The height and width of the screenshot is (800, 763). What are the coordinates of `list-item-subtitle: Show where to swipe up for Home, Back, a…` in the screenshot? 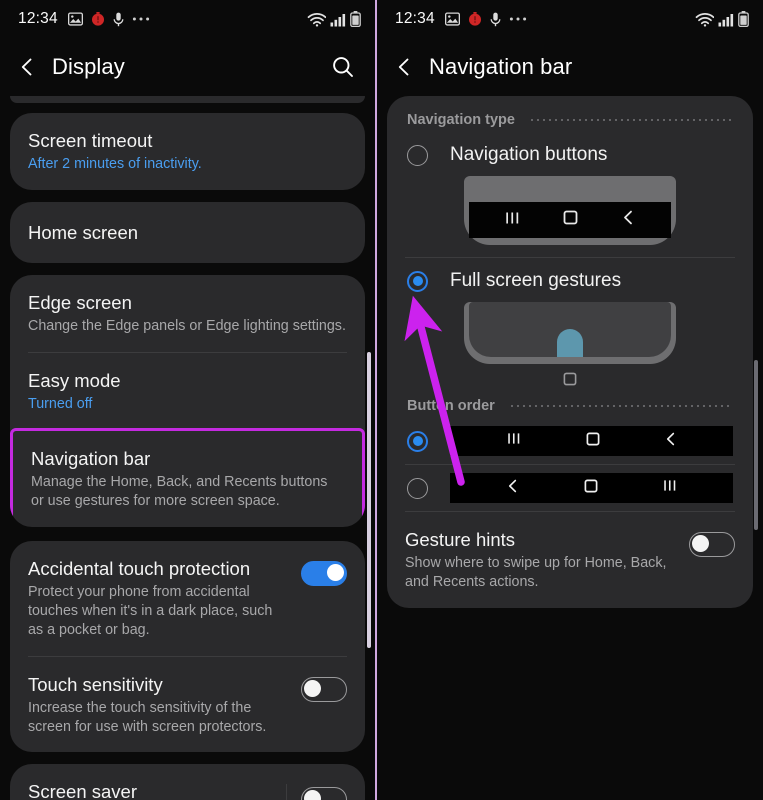 It's located at (536, 572).